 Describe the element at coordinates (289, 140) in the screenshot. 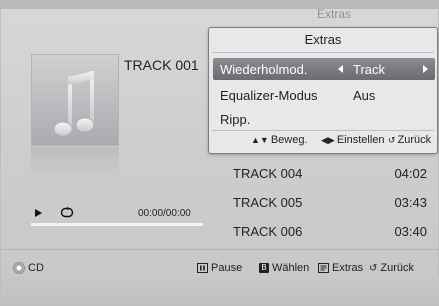

I see `help-label: Beweg.` at that location.